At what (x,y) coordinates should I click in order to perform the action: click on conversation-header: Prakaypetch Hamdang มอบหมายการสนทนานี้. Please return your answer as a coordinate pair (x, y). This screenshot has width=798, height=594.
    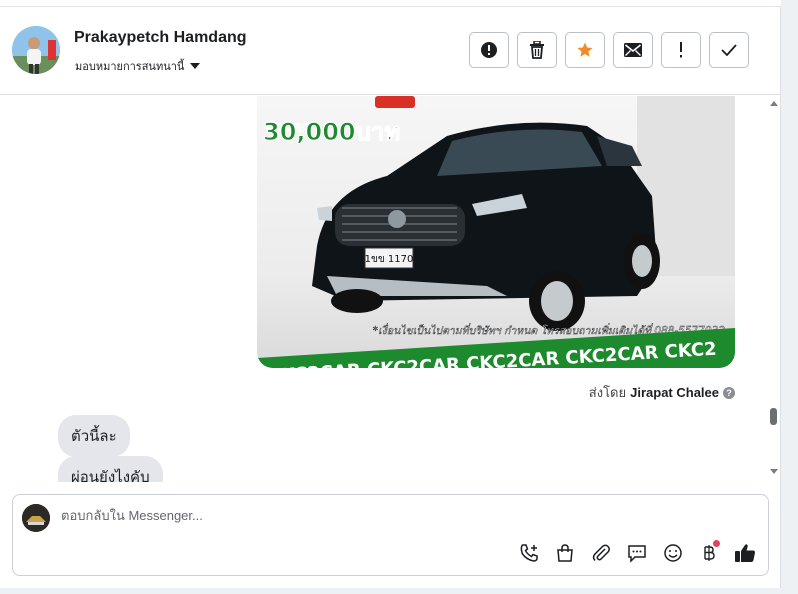
    Looking at the image, I should click on (390, 51).